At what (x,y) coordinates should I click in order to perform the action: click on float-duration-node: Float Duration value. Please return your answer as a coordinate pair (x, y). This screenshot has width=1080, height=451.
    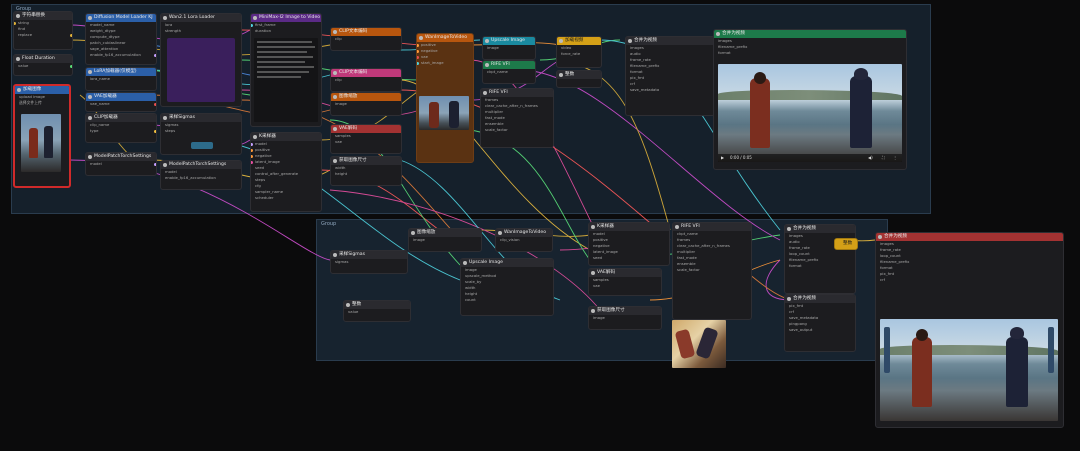
    Looking at the image, I should click on (43, 65).